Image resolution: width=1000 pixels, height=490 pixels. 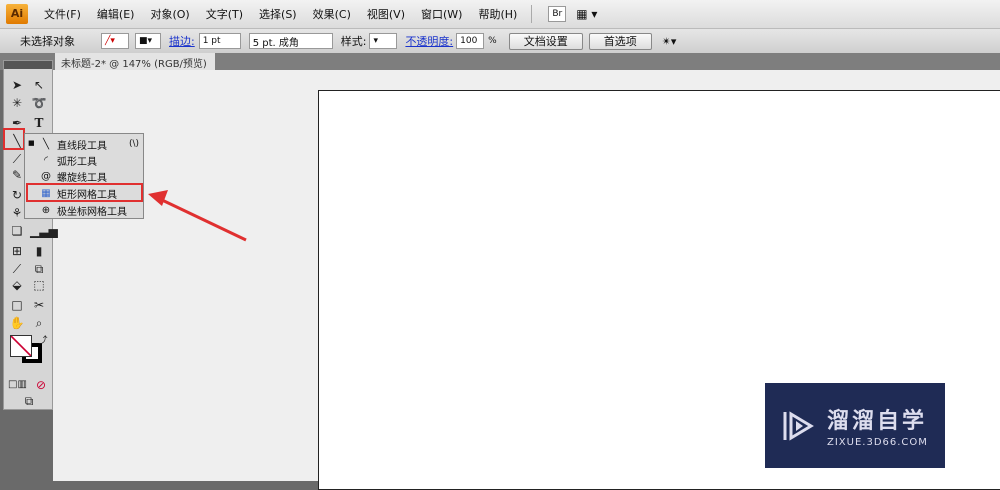 What do you see at coordinates (877, 421) in the screenshot?
I see `watermark-name: 溜溜自学` at bounding box center [877, 421].